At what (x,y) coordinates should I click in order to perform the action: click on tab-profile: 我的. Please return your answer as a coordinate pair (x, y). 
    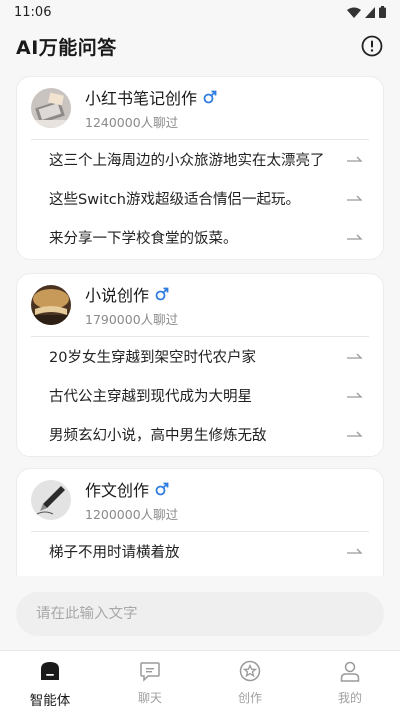
    Looking at the image, I should click on (350, 681).